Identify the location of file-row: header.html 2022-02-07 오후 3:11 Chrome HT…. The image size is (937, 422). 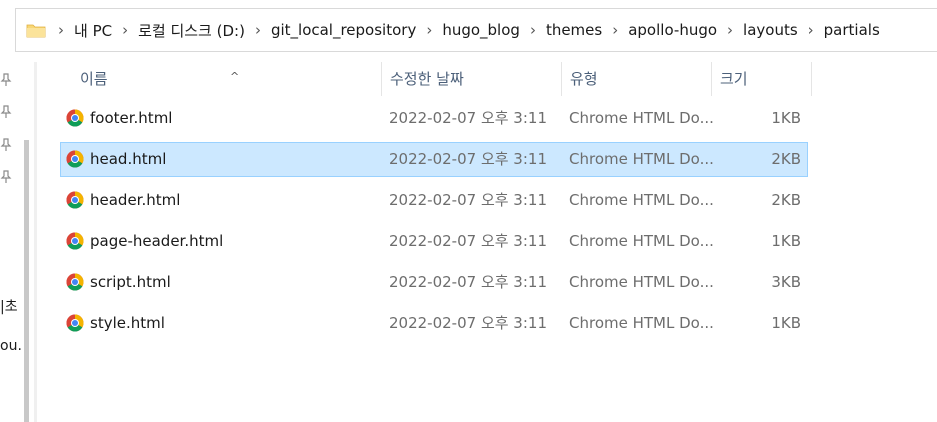
(434, 200).